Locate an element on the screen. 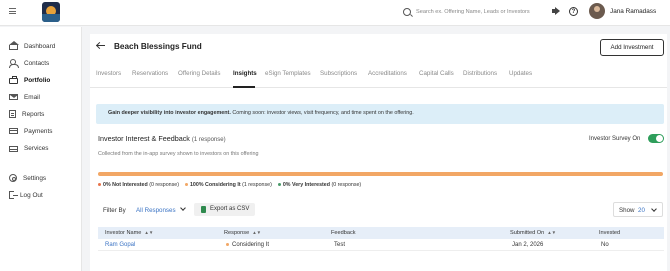 This screenshot has height=271, width=670. invested-cell: No is located at coordinates (605, 245).